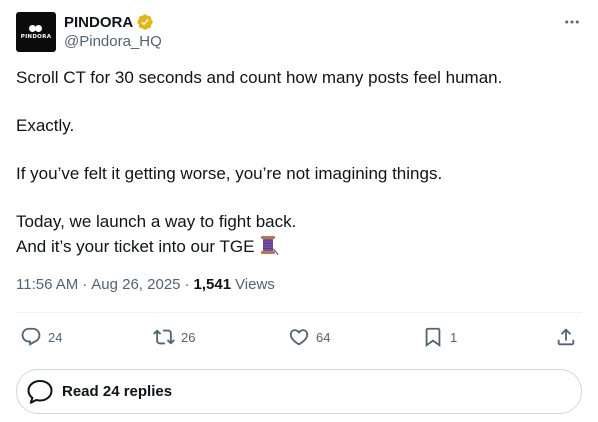  Describe the element at coordinates (255, 284) in the screenshot. I see `views-label: Views` at that location.